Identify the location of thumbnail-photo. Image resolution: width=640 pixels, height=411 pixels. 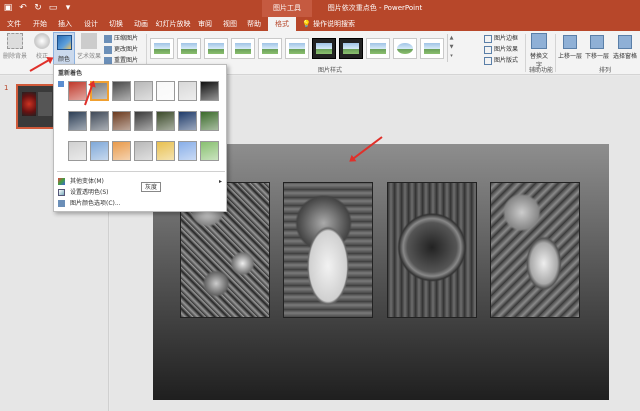
(45, 104).